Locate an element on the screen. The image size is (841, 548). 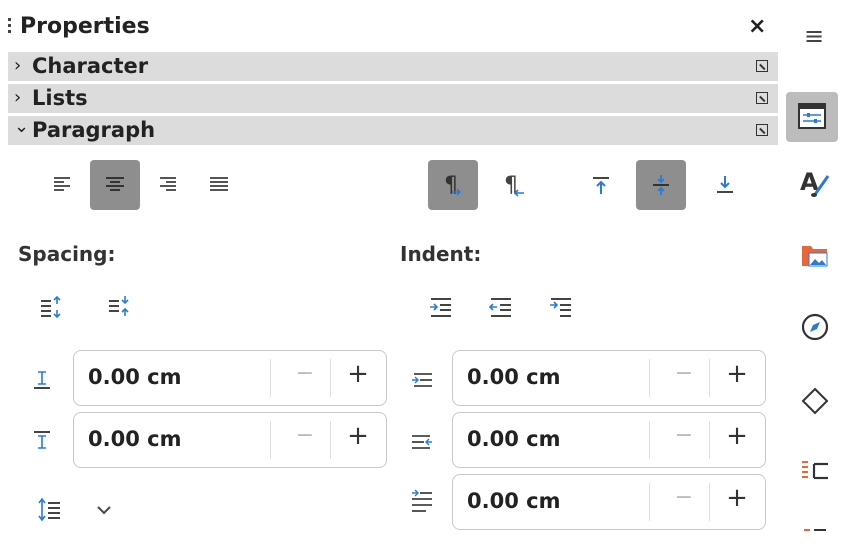
gallery-icon is located at coordinates (815, 256).